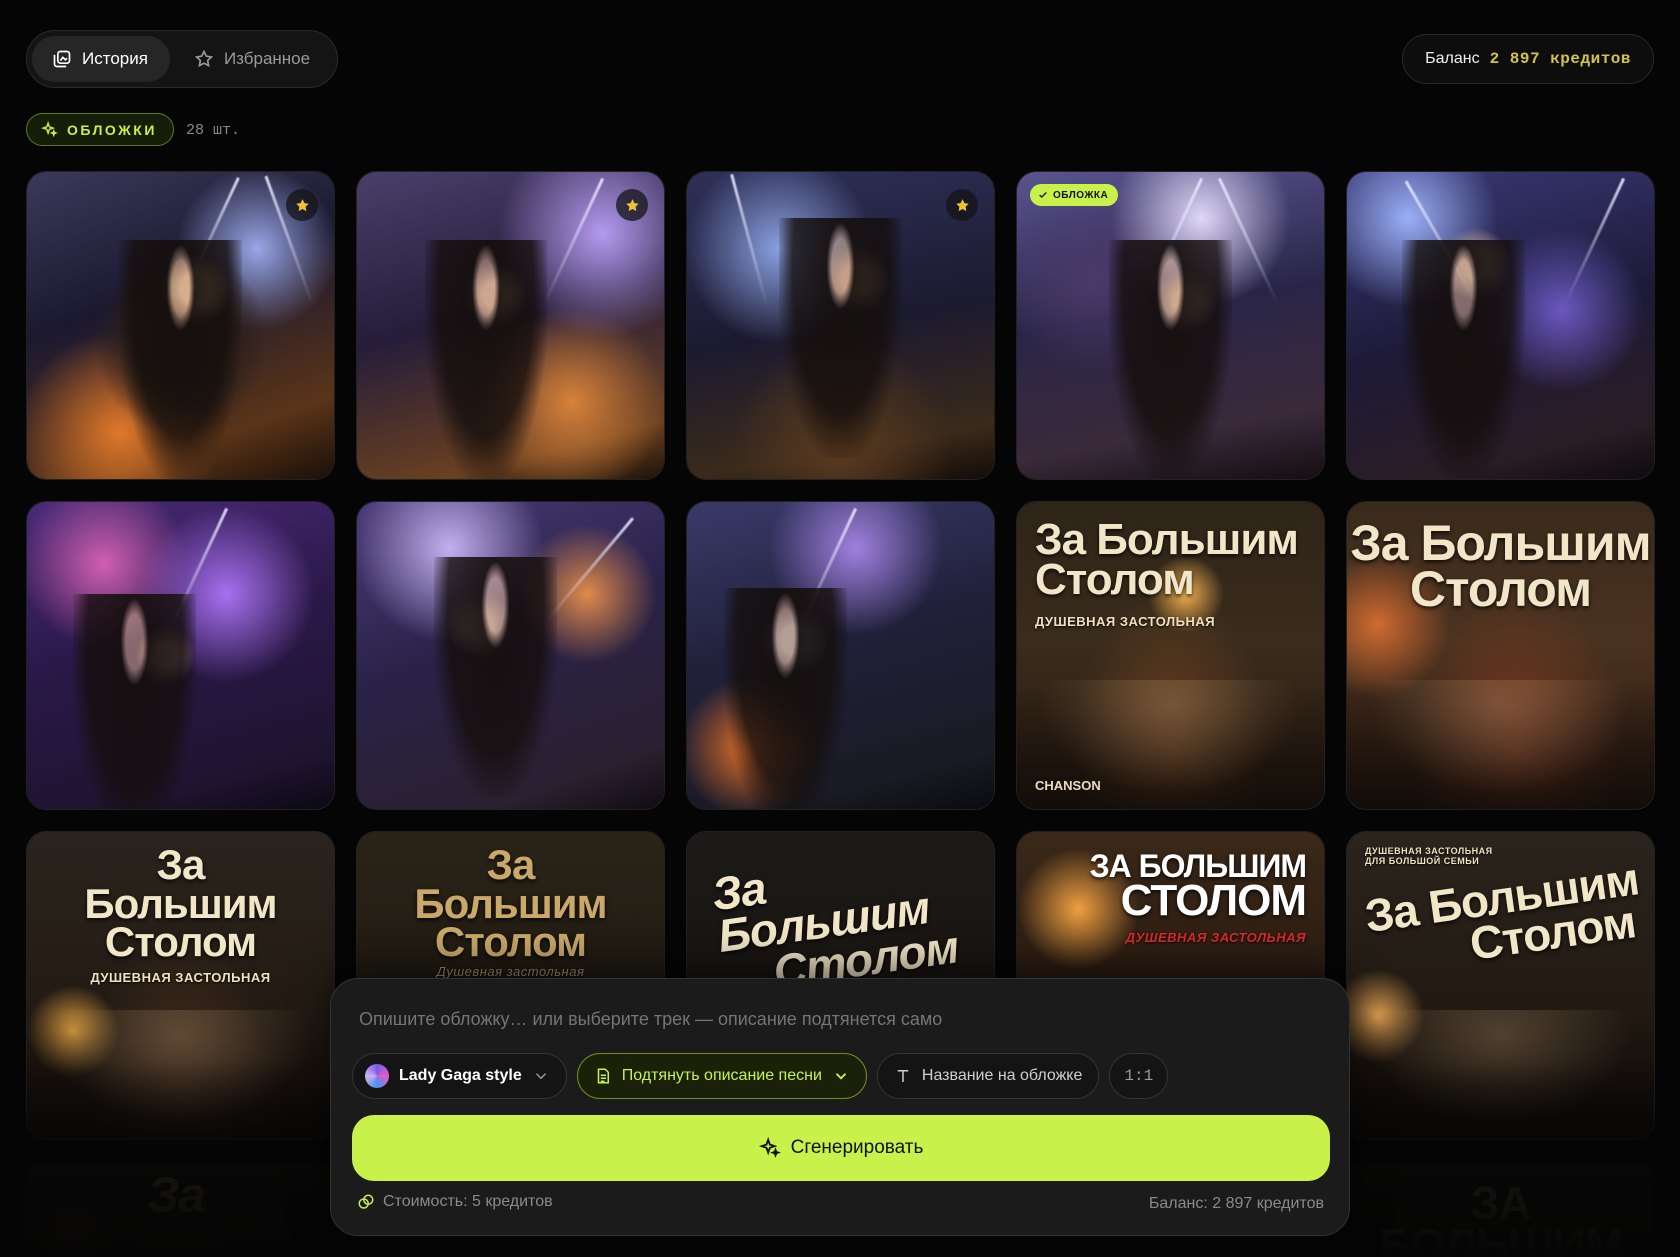 Image resolution: width=1680 pixels, height=1257 pixels. I want to click on text-icon, so click(903, 1076).